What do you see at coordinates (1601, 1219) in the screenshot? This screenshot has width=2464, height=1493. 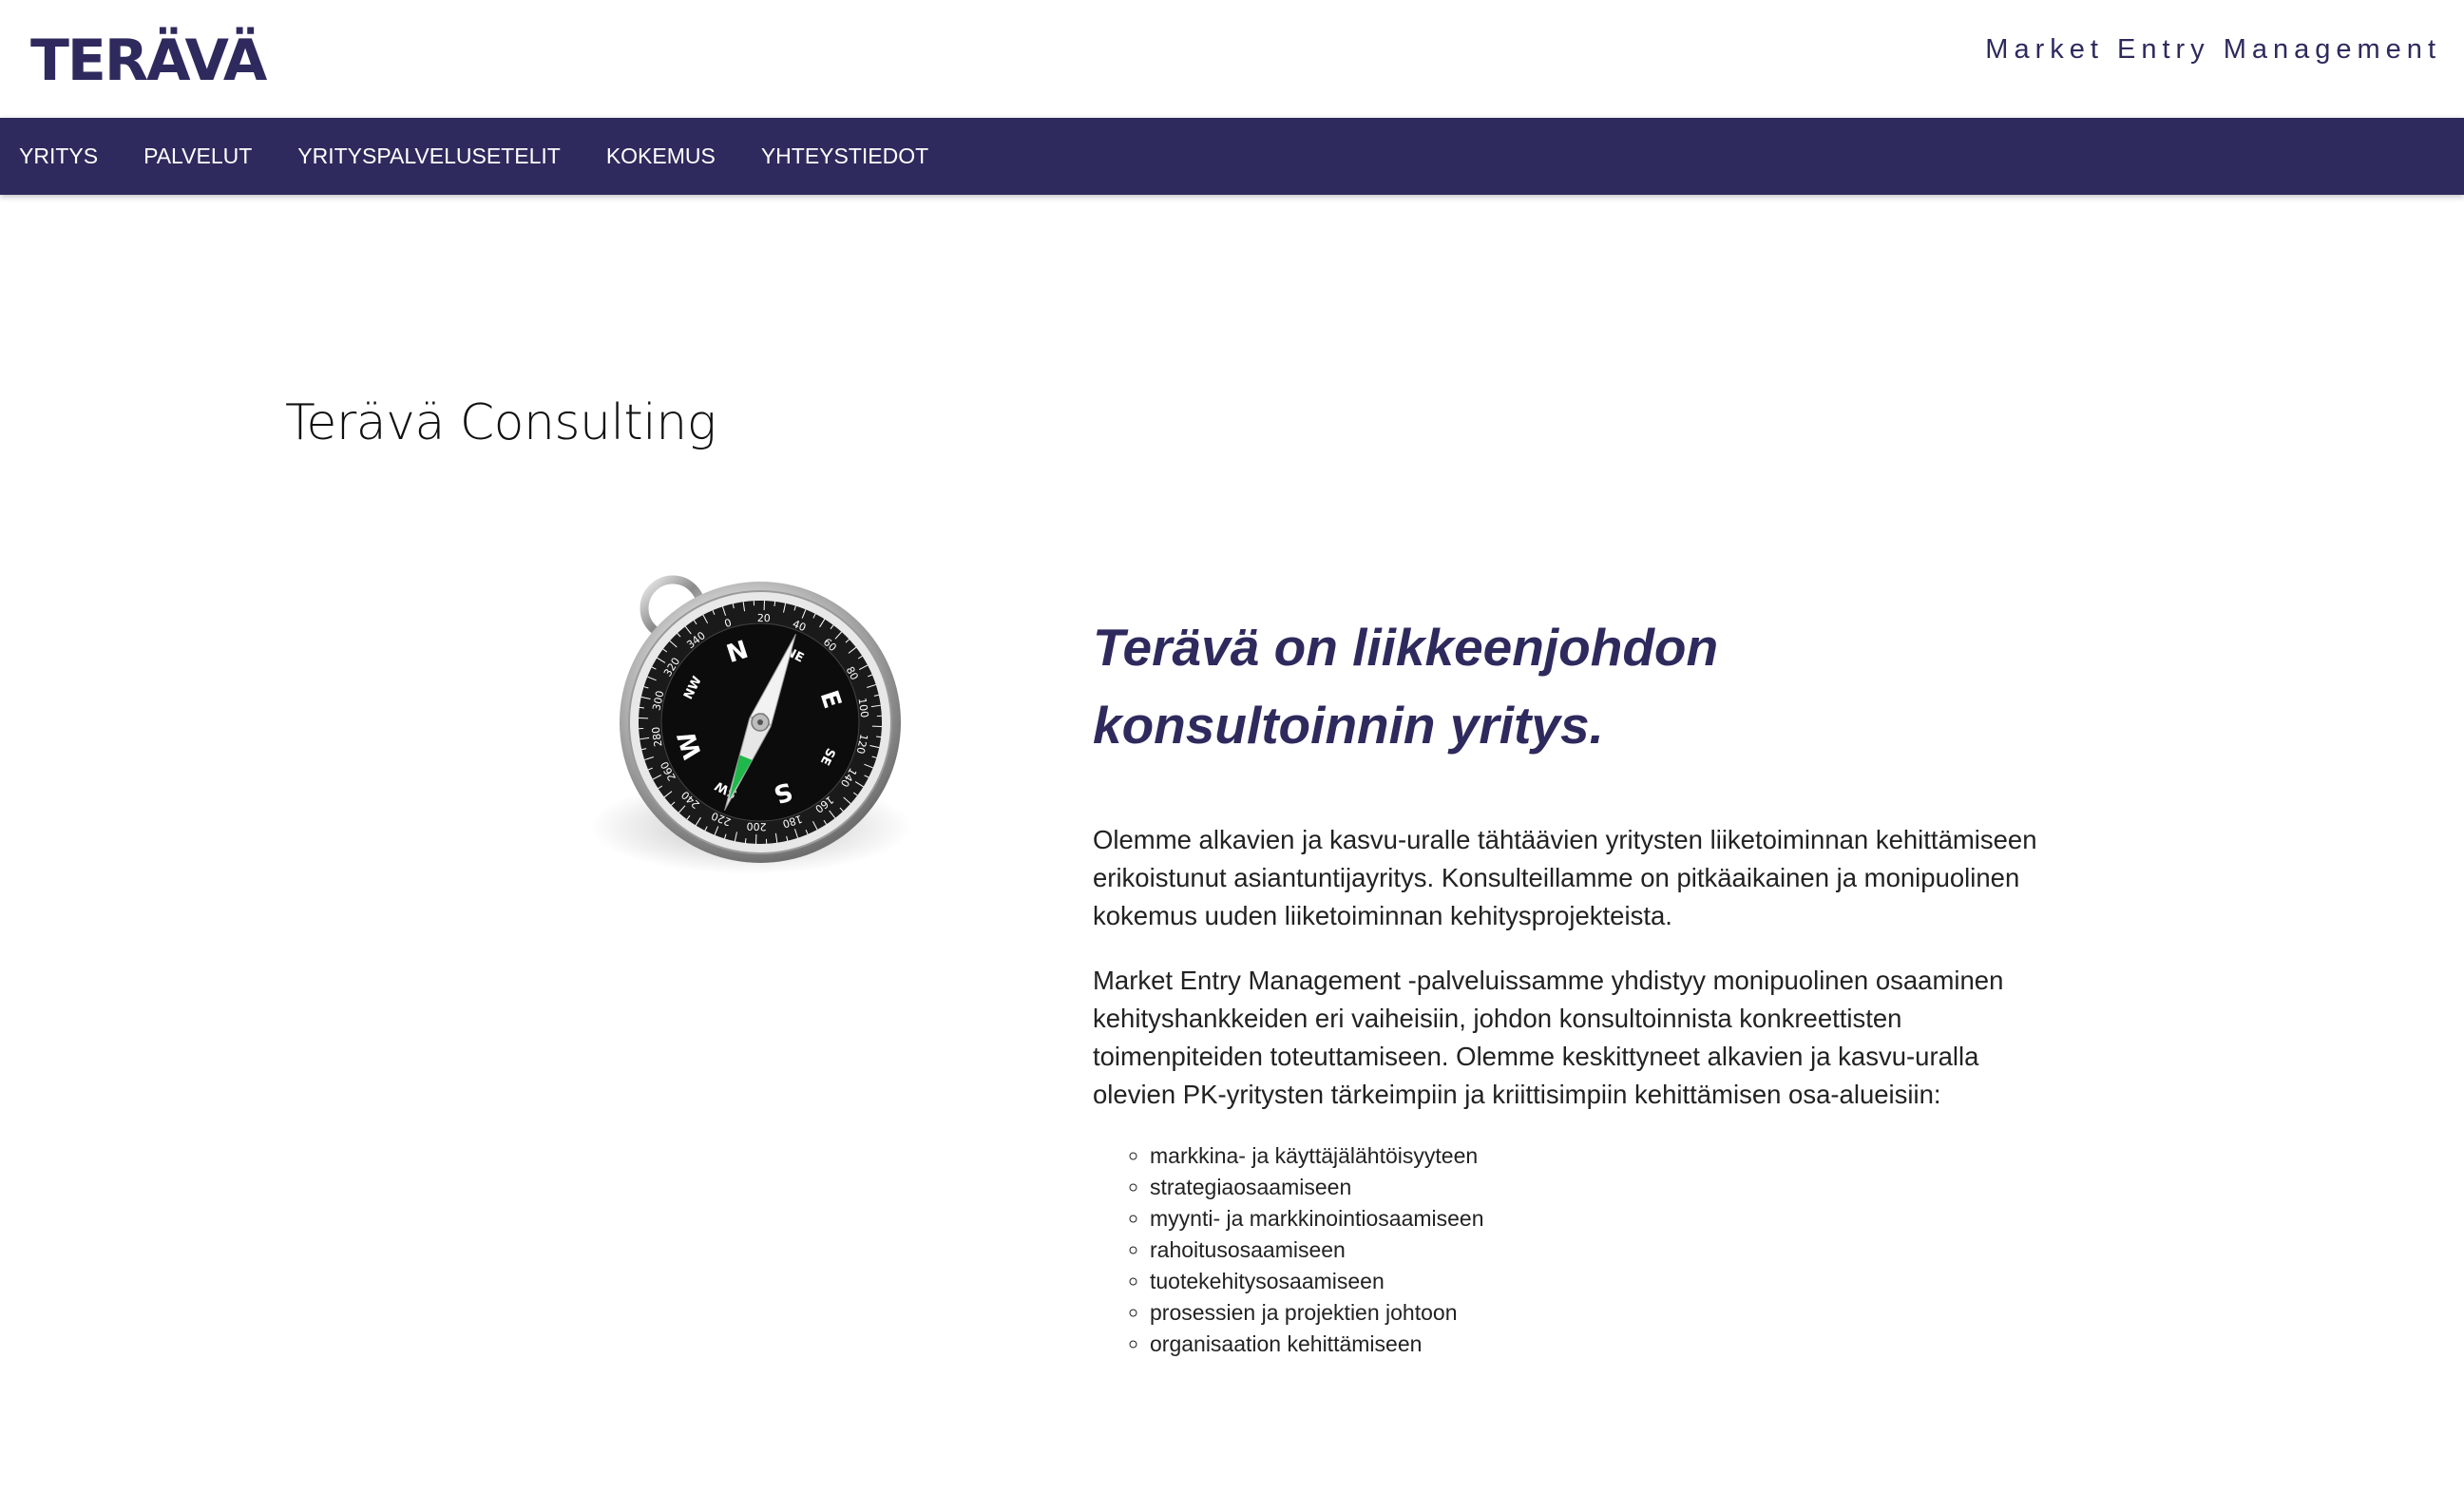 I see `list-item: myynti- ja markkinointiosaamiseen` at bounding box center [1601, 1219].